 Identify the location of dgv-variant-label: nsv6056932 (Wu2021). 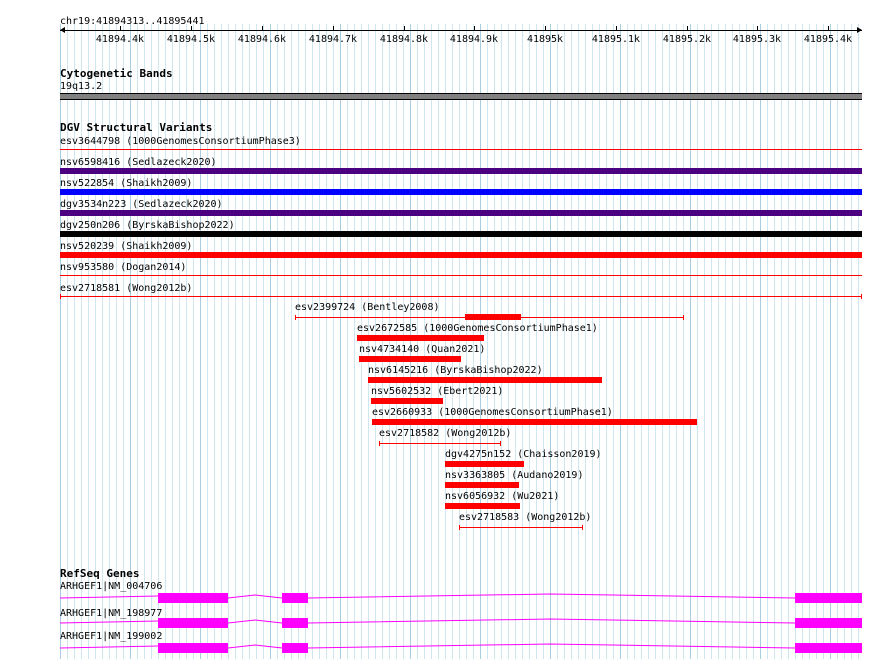
(502, 496).